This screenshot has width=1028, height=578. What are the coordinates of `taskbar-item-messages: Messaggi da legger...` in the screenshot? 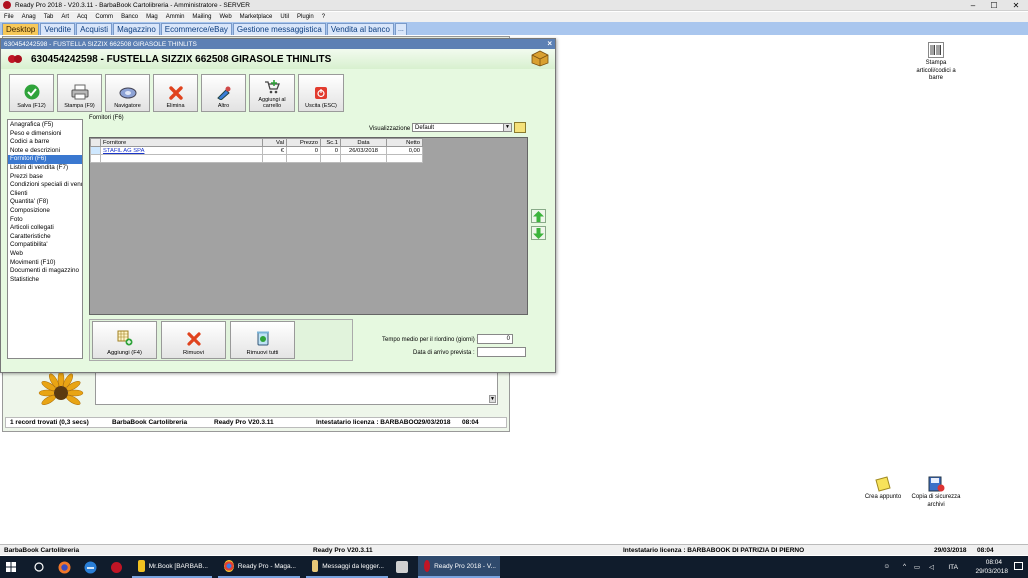 It's located at (347, 567).